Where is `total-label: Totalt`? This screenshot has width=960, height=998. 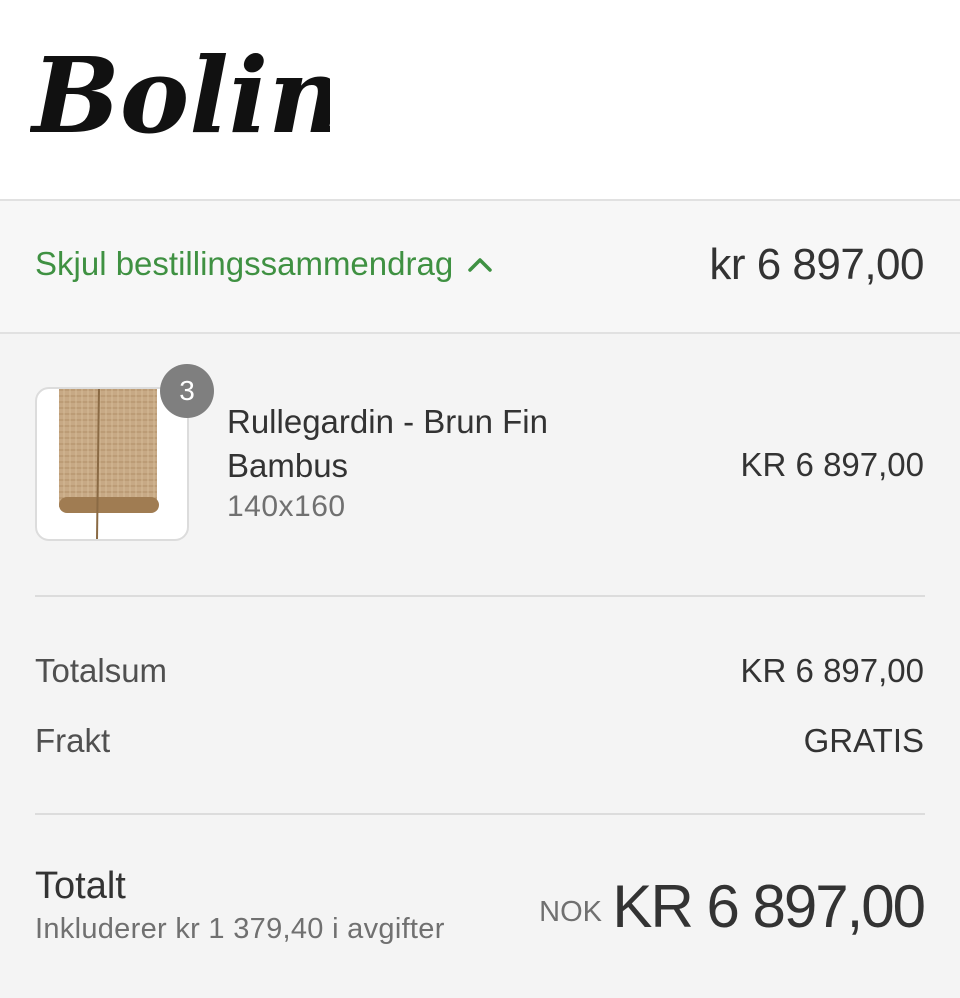 total-label: Totalt is located at coordinates (80, 886).